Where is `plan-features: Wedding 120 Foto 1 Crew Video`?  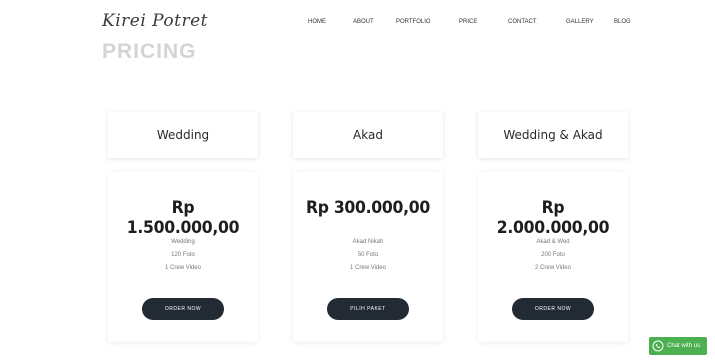
plan-features: Wedding 120 Foto 1 Crew Video is located at coordinates (183, 255).